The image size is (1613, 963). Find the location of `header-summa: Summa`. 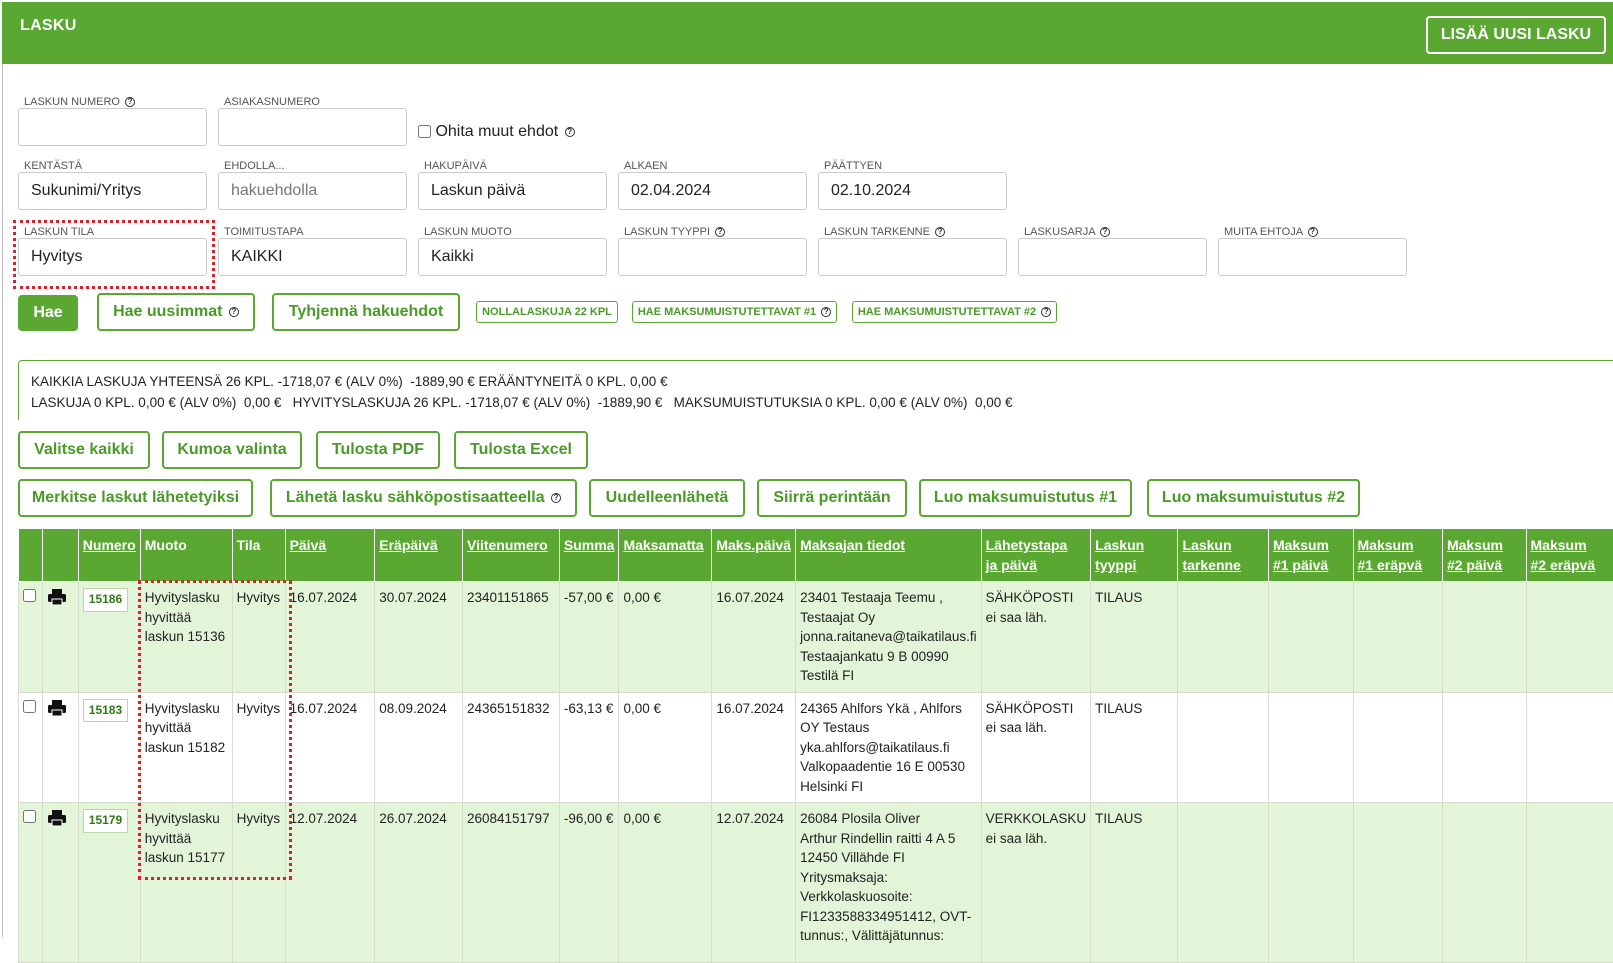

header-summa: Summa is located at coordinates (589, 555).